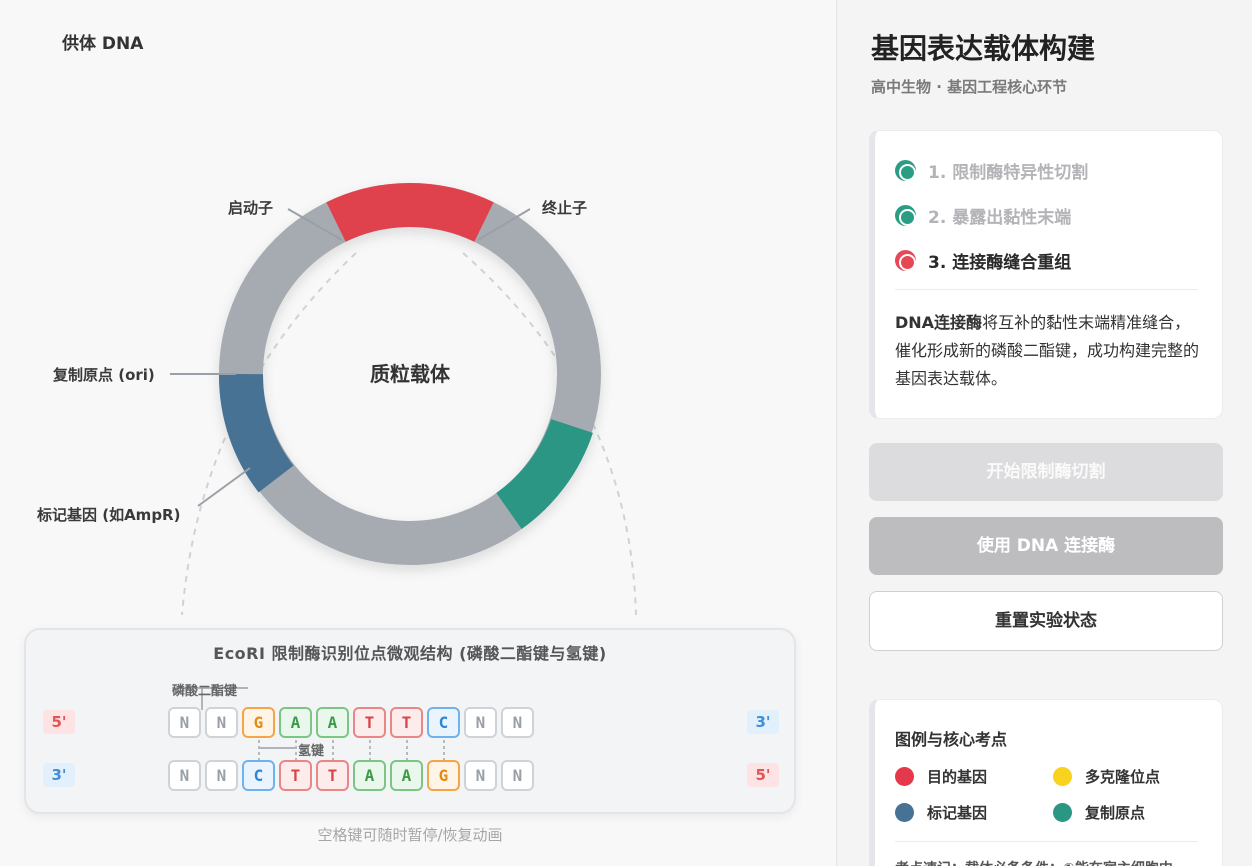  I want to click on sidebar-subtitle: 高中生物 · 基因工程核心环节, so click(969, 87).